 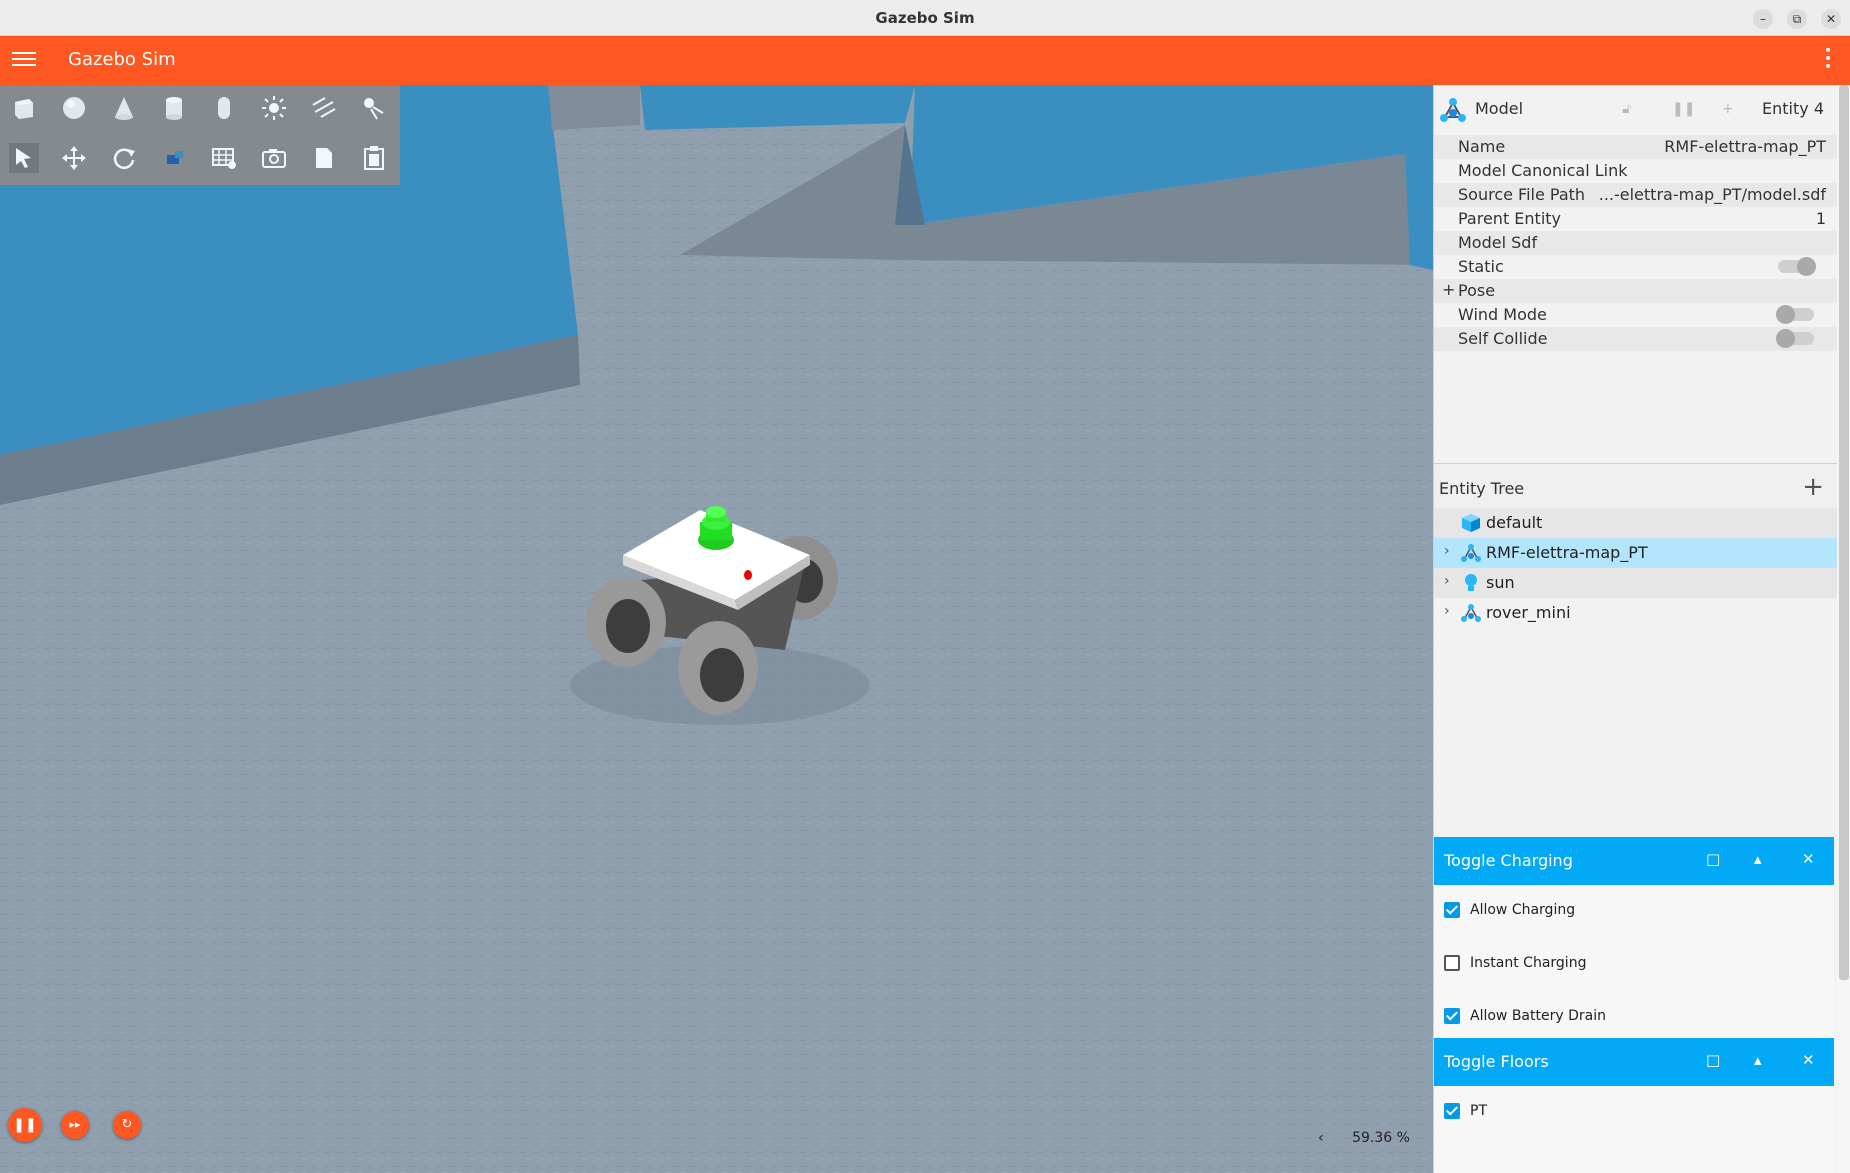 I want to click on property-row-model-sdf: Model Sdf, so click(x=1636, y=243).